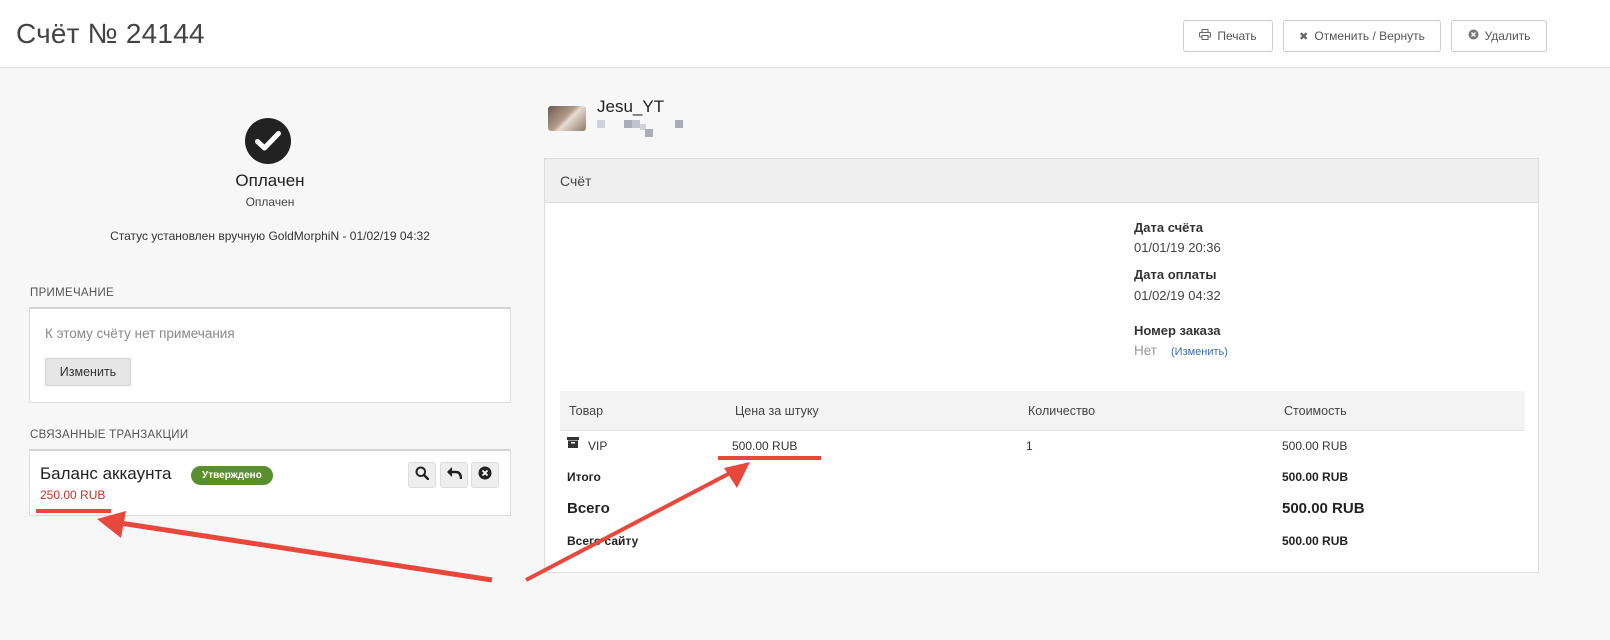  I want to click on note-section-label: ПРИМЕЧАНИЕ, so click(72, 293).